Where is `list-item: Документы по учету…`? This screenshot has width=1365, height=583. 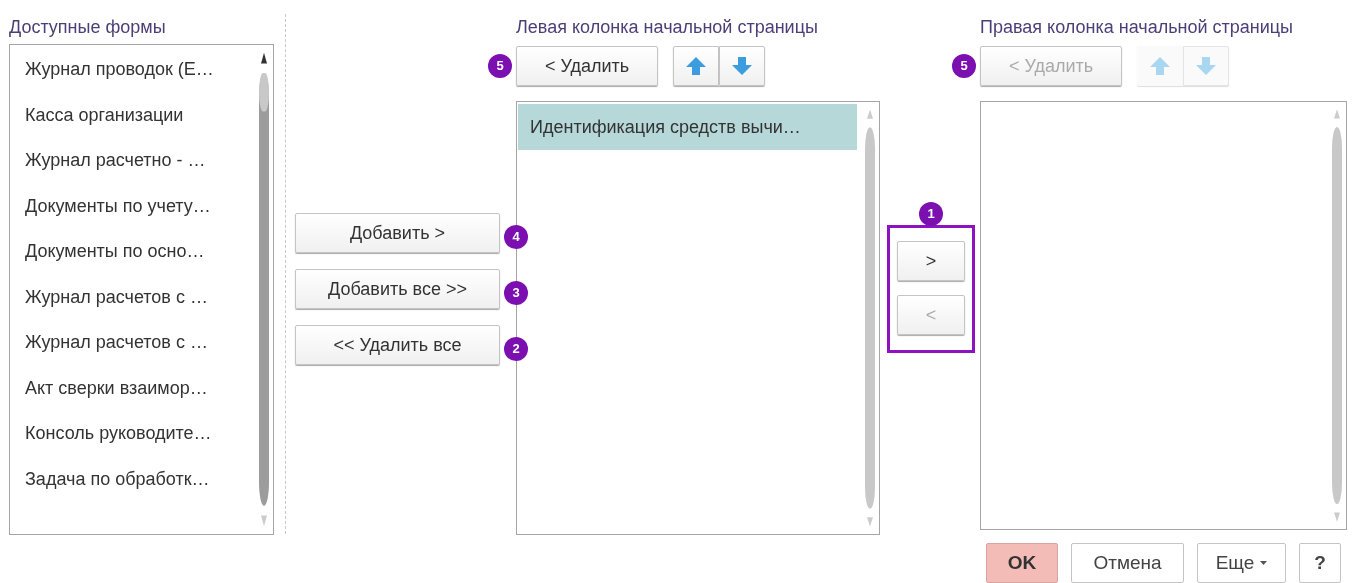 list-item: Документы по учету… is located at coordinates (131, 206).